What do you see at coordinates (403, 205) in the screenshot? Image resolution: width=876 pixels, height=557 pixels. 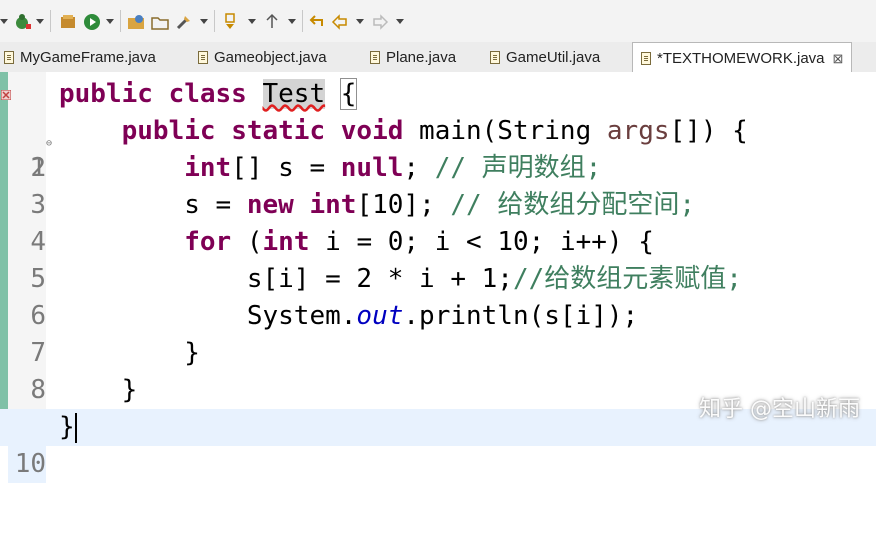 I see `code-text: [10];` at bounding box center [403, 205].